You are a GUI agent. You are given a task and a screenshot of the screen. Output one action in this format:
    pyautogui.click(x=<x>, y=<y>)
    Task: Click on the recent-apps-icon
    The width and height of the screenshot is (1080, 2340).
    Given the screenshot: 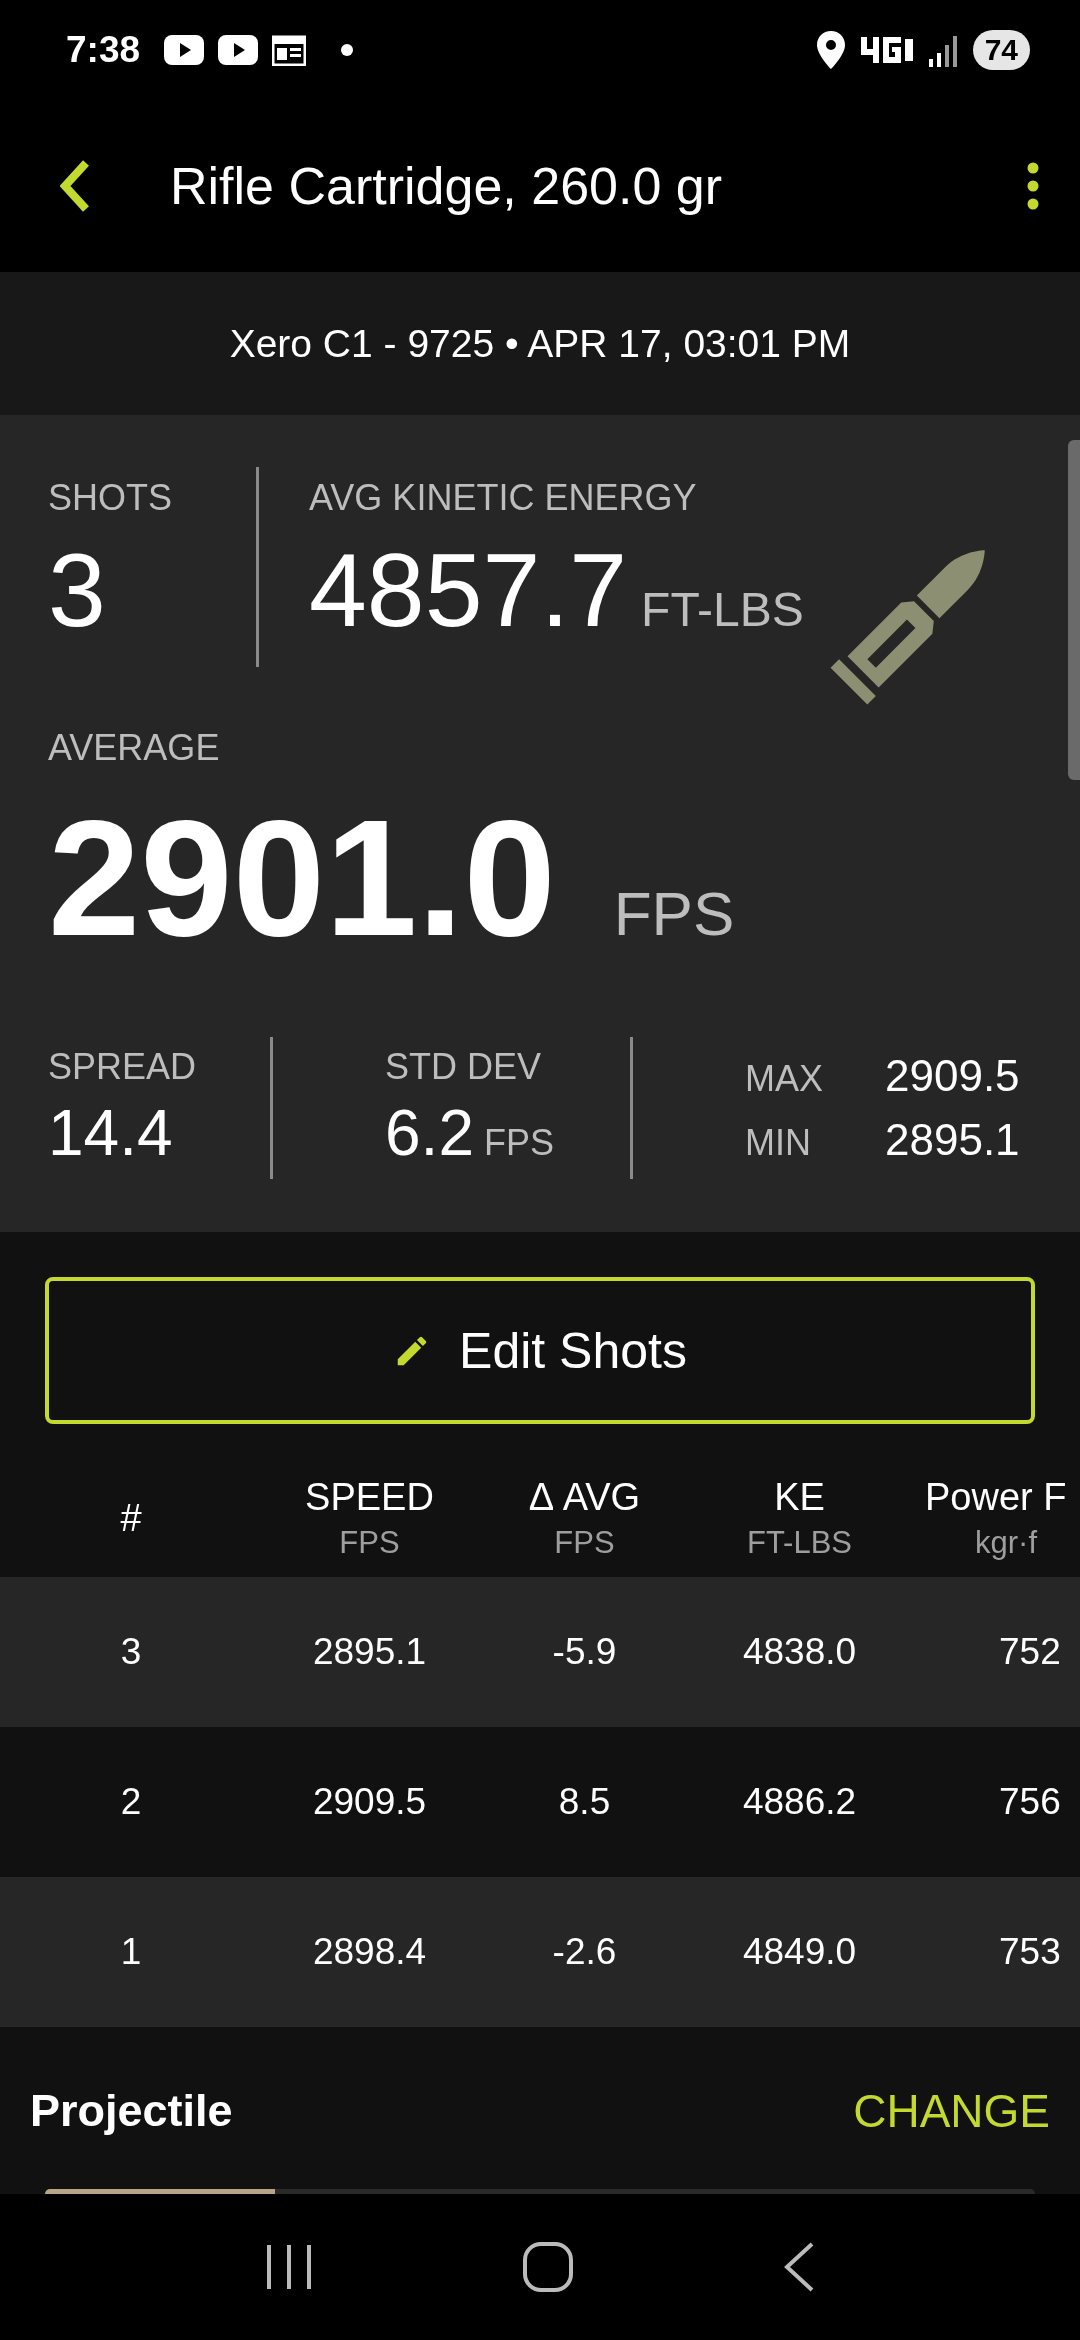 What is the action you would take?
    pyautogui.click(x=288, y=2267)
    